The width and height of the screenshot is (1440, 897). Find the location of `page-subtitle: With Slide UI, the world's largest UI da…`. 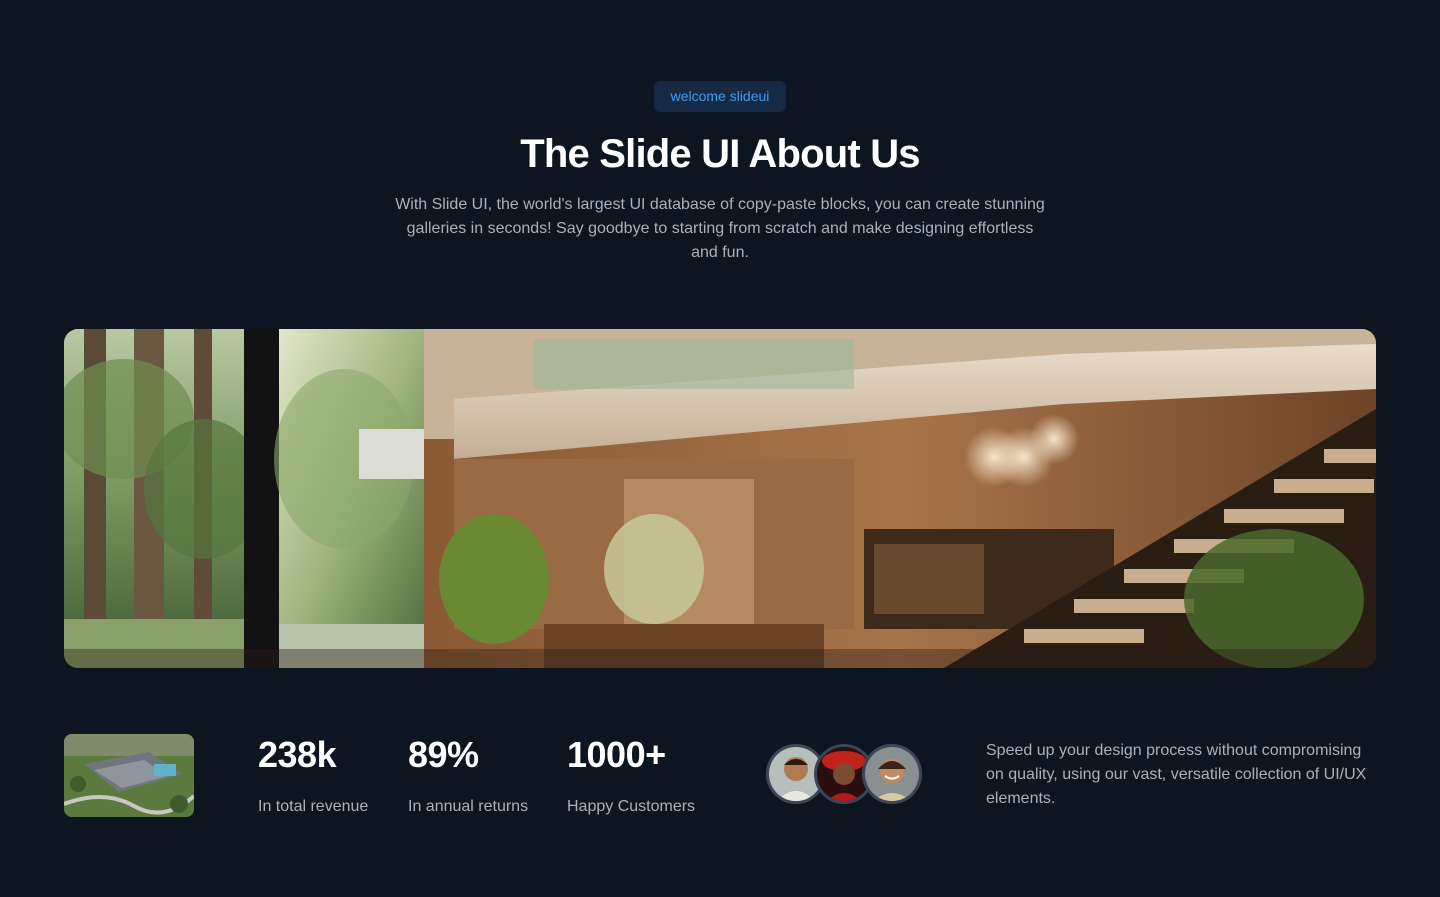

page-subtitle: With Slide UI, the world's largest UI da… is located at coordinates (720, 228).